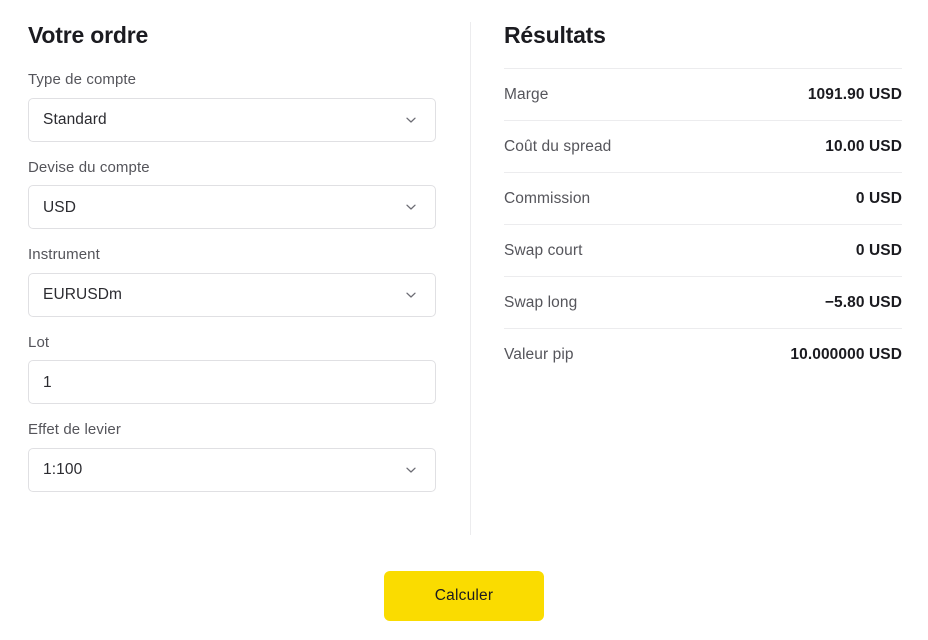  What do you see at coordinates (703, 250) in the screenshot?
I see `result-row: Swap court 0 USD` at bounding box center [703, 250].